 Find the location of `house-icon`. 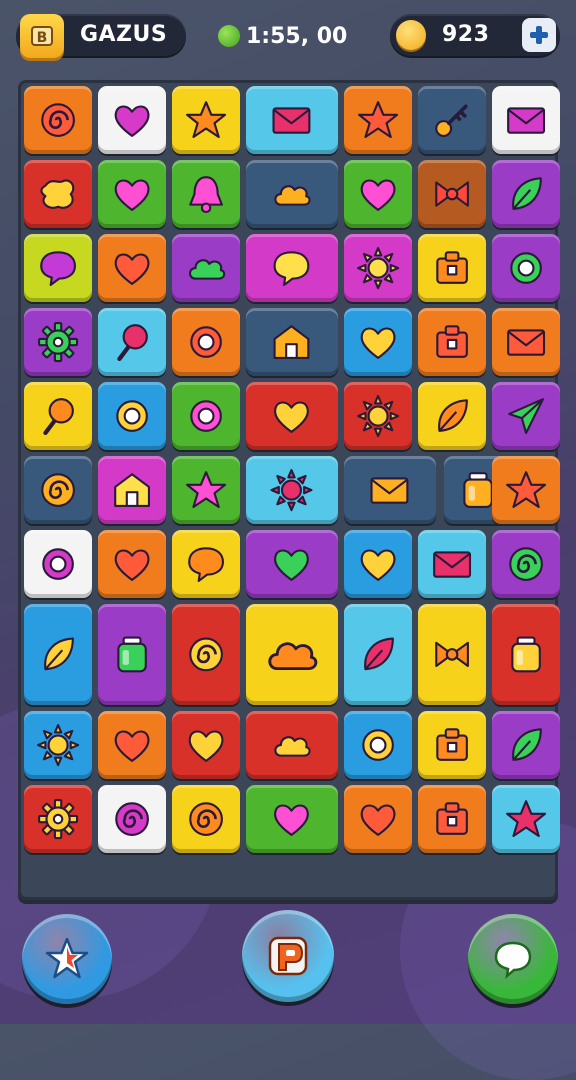

house-icon is located at coordinates (291, 342).